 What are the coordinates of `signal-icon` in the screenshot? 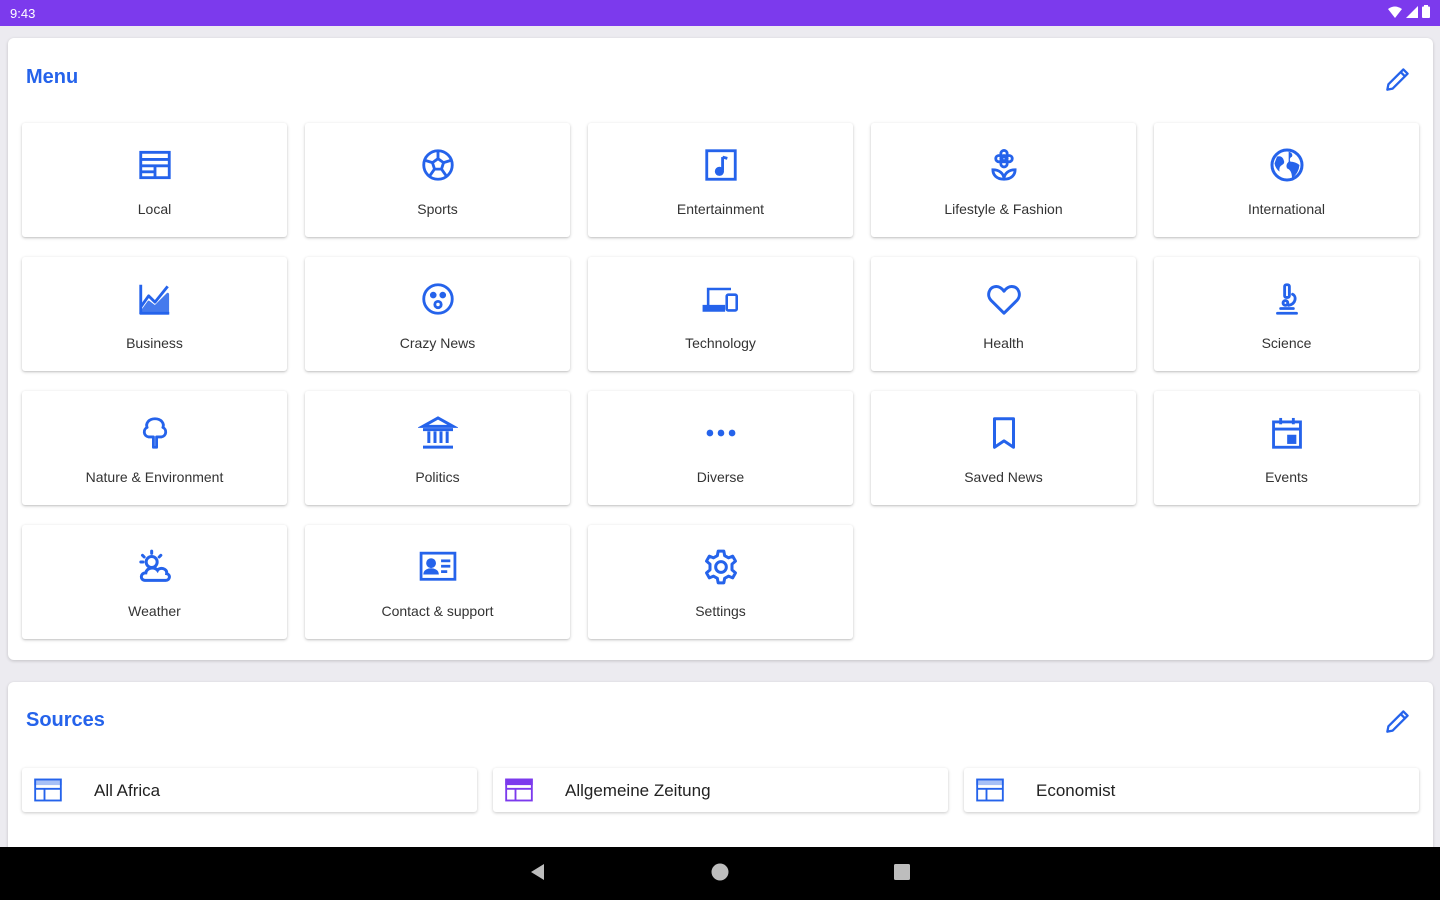 It's located at (1412, 14).